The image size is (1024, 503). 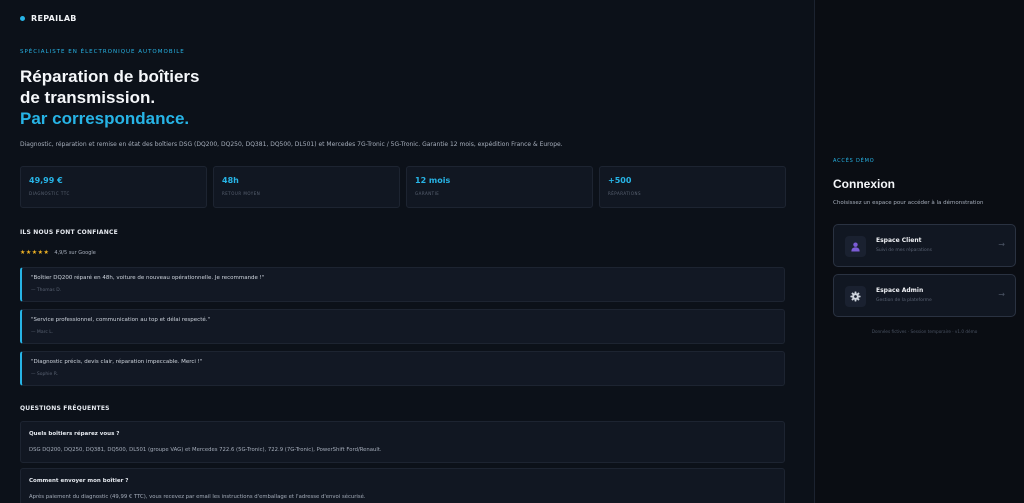 I want to click on space-name: Espace Admin, so click(x=900, y=290).